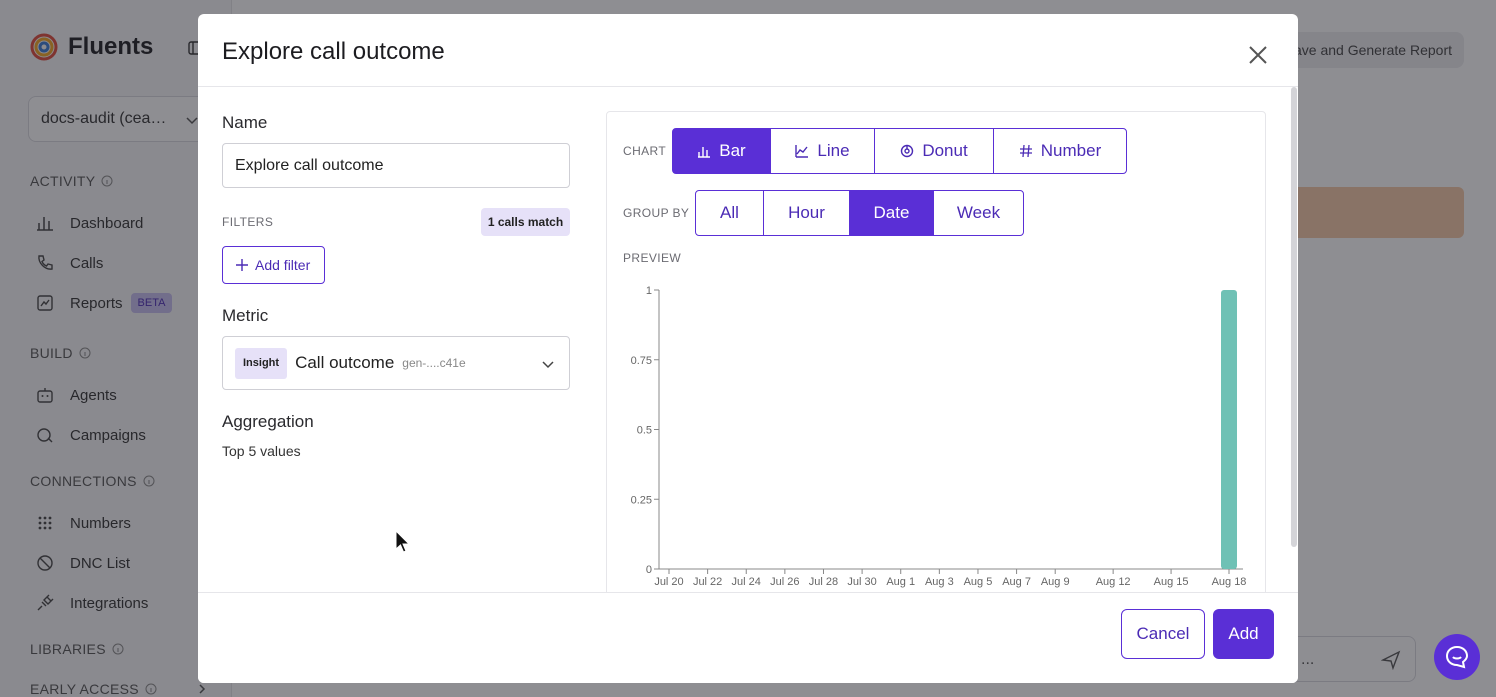  What do you see at coordinates (245, 122) in the screenshot?
I see `name-label: Name` at bounding box center [245, 122].